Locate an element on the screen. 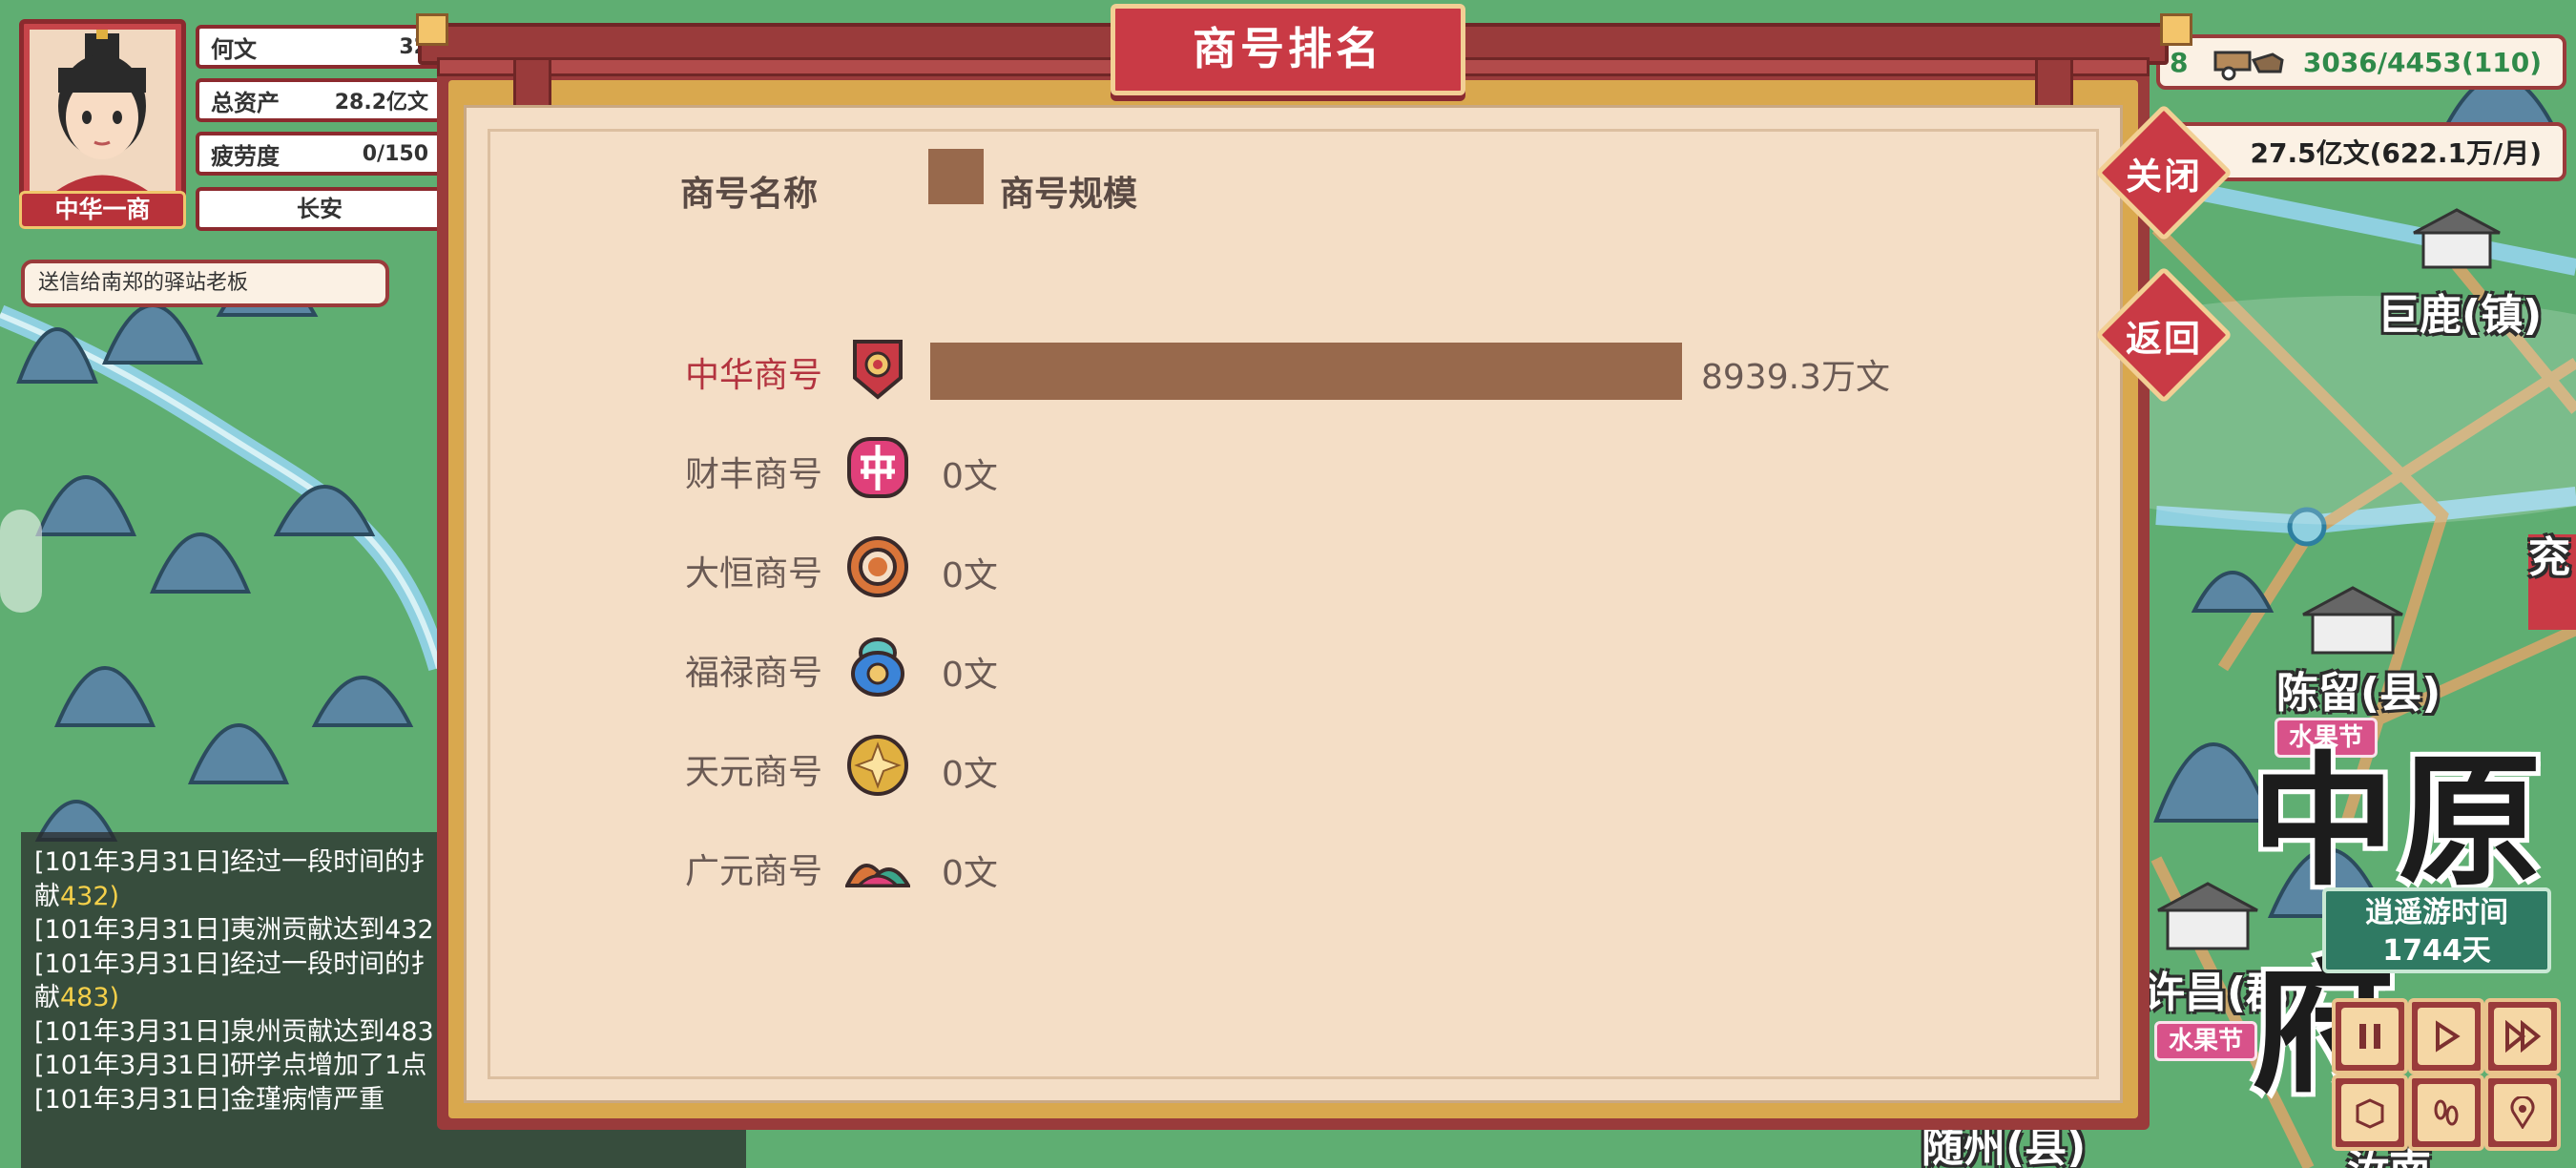  blue-gourd-icon is located at coordinates (877, 667).